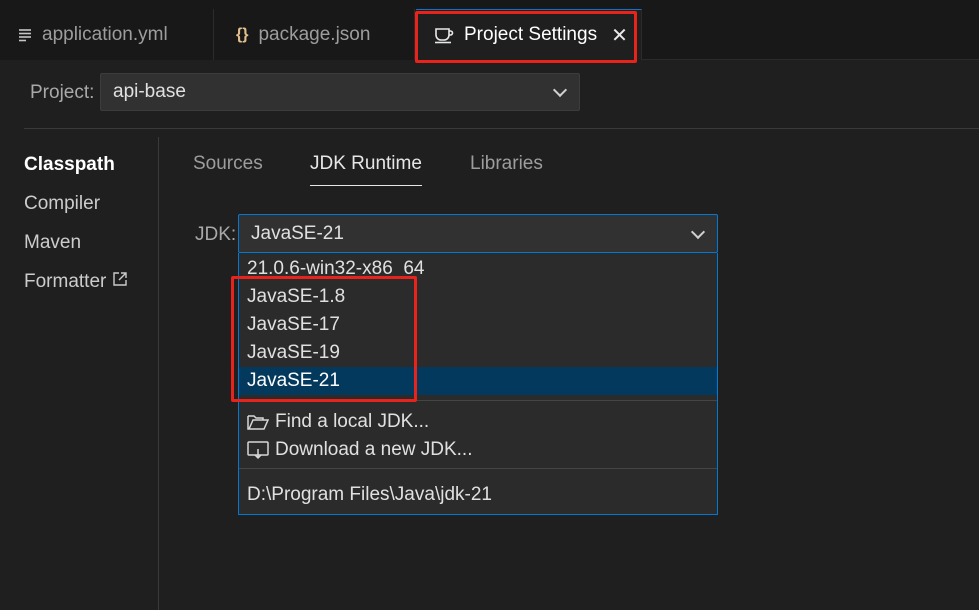  I want to click on jdk-value: JavaSE-21, so click(297, 233).